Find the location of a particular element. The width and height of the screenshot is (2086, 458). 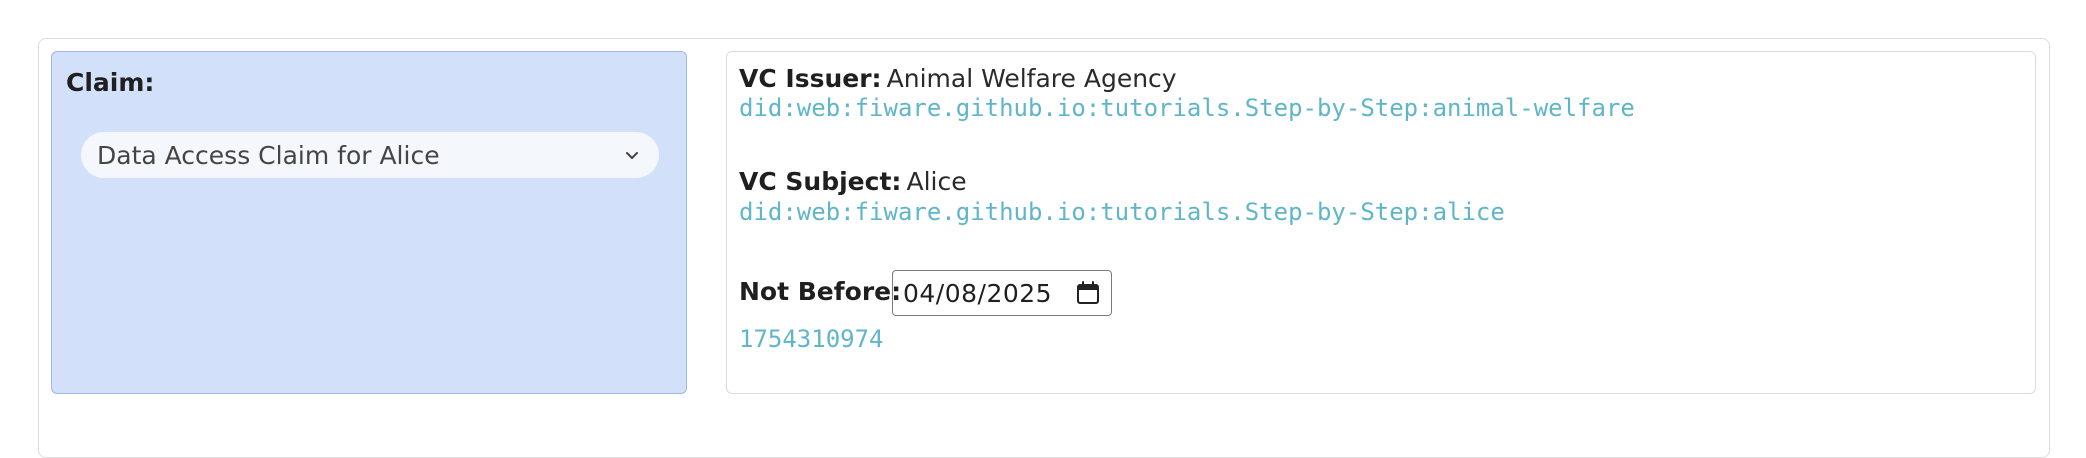

not-before-timestamp: 1754310974 is located at coordinates (811, 339).